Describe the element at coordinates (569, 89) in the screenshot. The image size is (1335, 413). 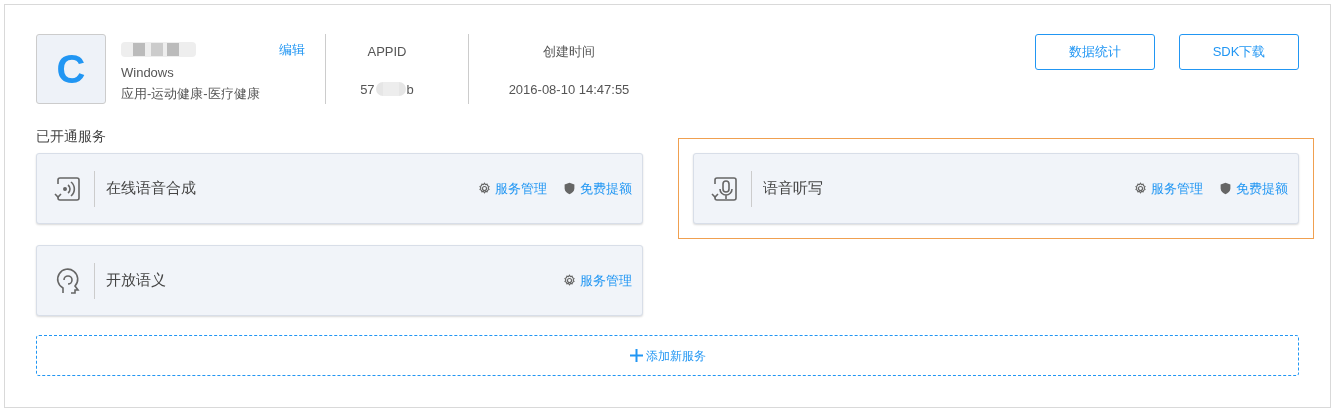
I see `info-value: 2016-08-10 14:47:55` at that location.